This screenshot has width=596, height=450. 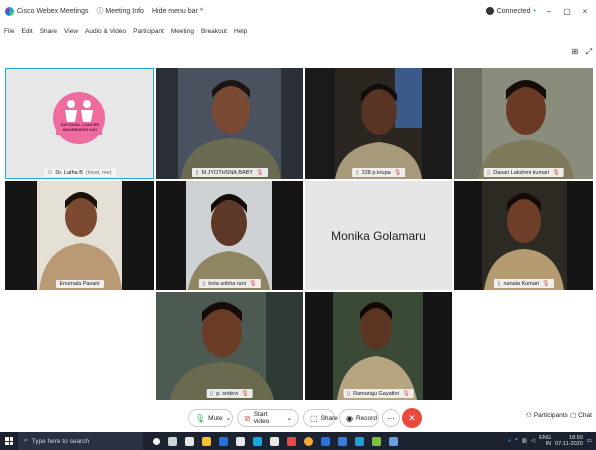 I want to click on video-tile: ▯ Ramaraju Gayathri 🎙, so click(x=378, y=346).